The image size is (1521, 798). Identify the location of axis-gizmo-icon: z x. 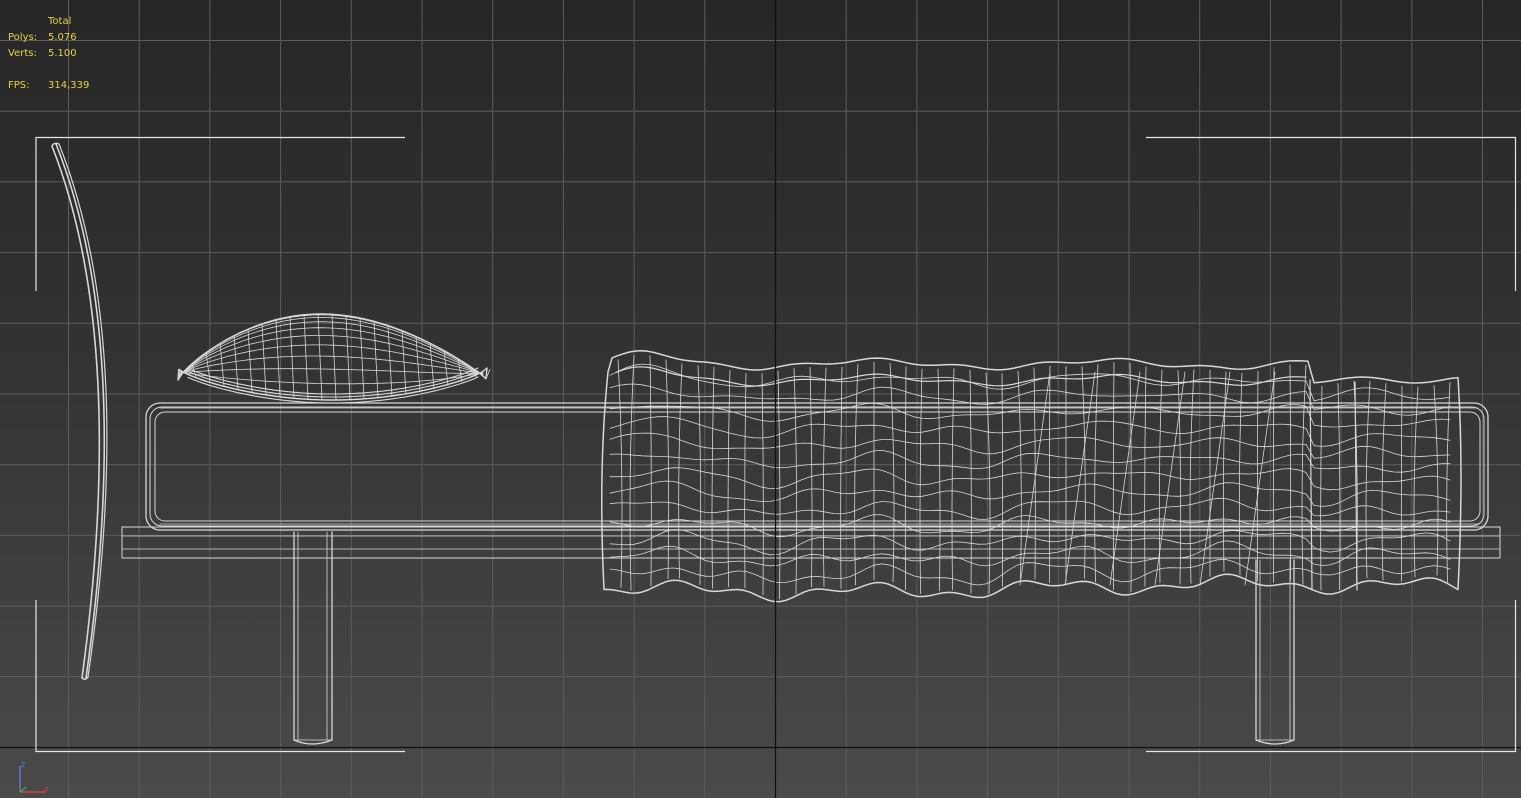
(34, 778).